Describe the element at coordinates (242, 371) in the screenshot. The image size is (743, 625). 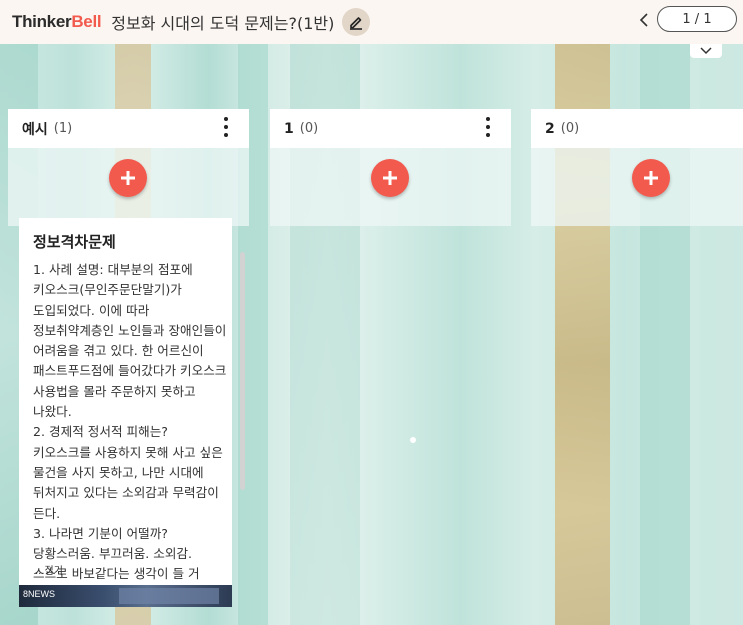
I see `card-scrollbar` at that location.